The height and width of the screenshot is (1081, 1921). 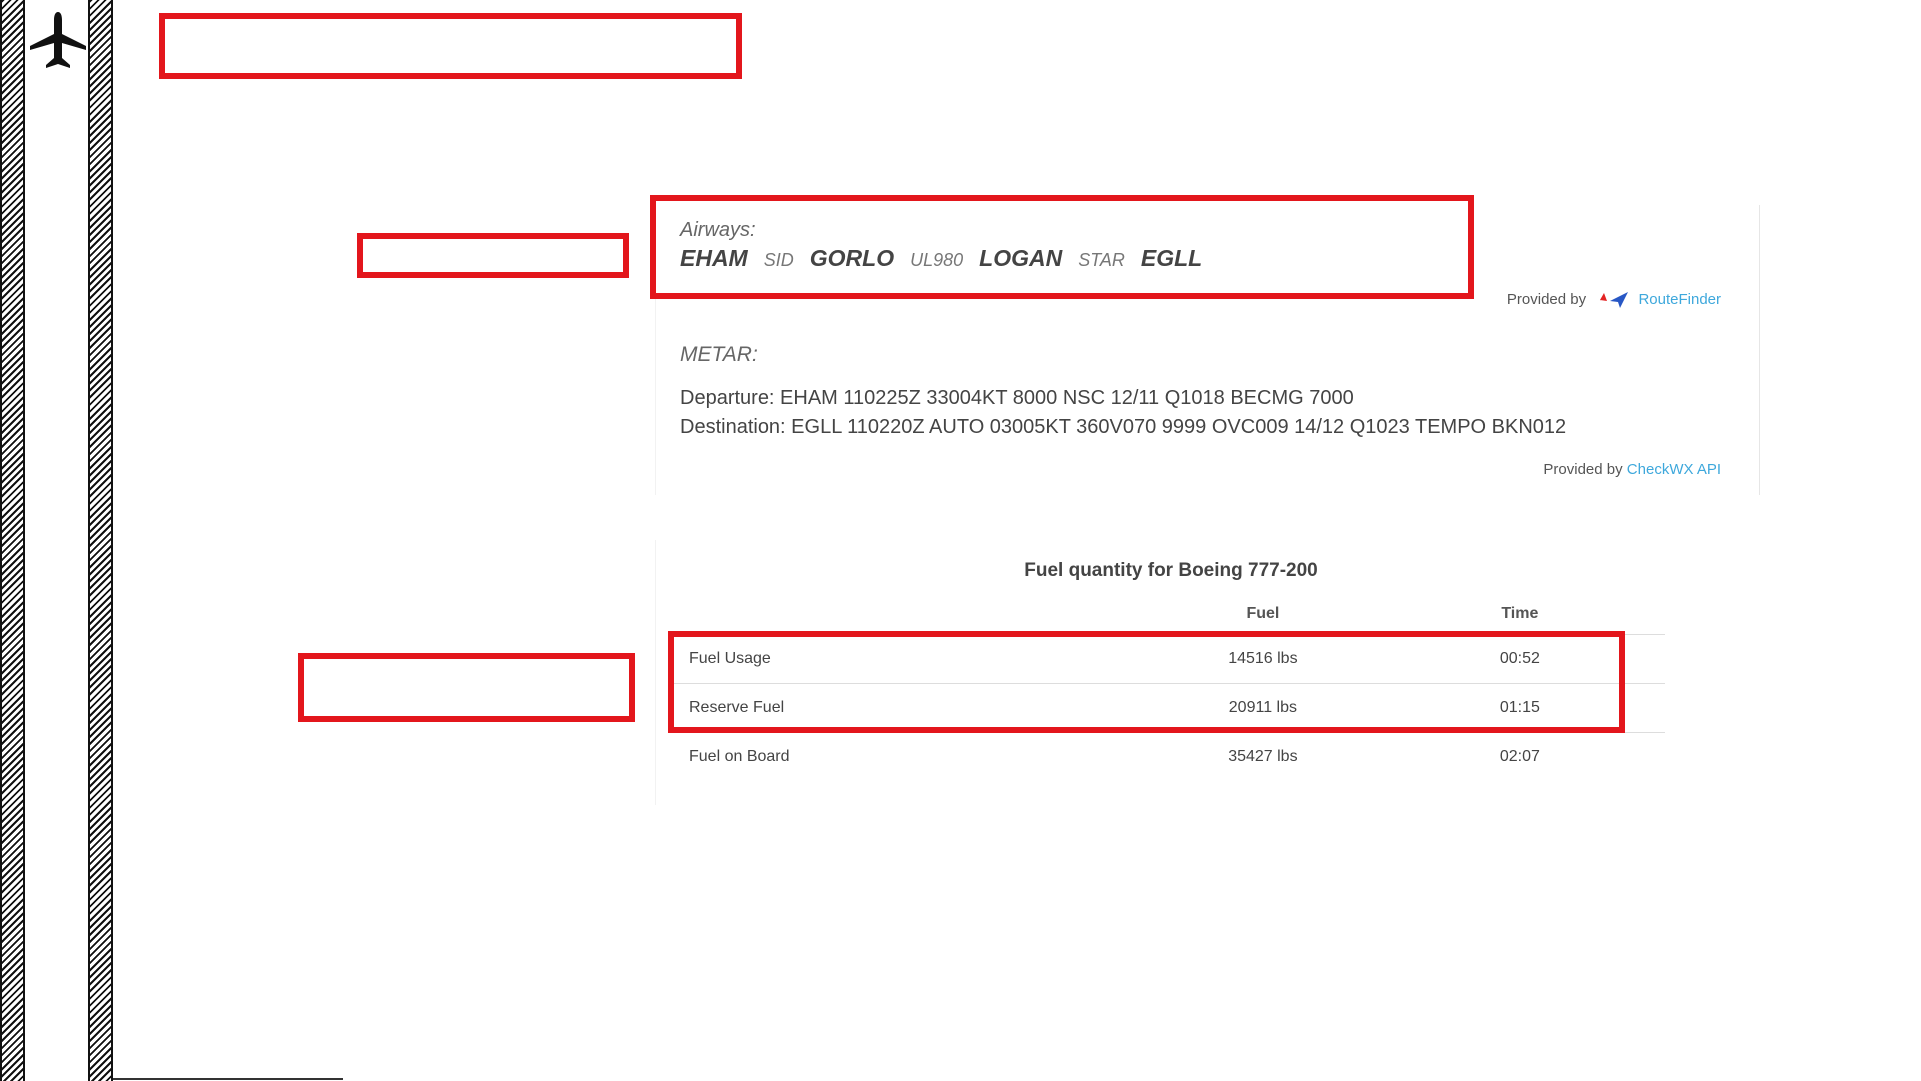 I want to click on divider, so click(x=228, y=1079).